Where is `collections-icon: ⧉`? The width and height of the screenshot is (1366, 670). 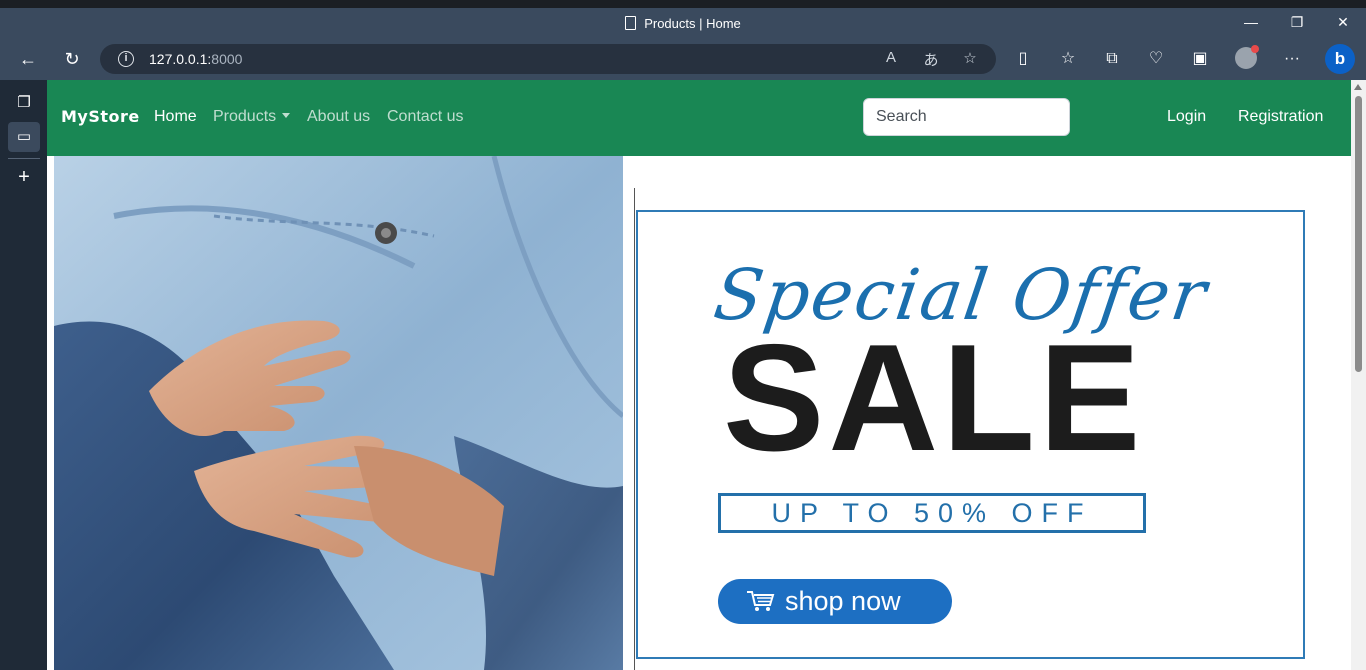 collections-icon: ⧉ is located at coordinates (1112, 59).